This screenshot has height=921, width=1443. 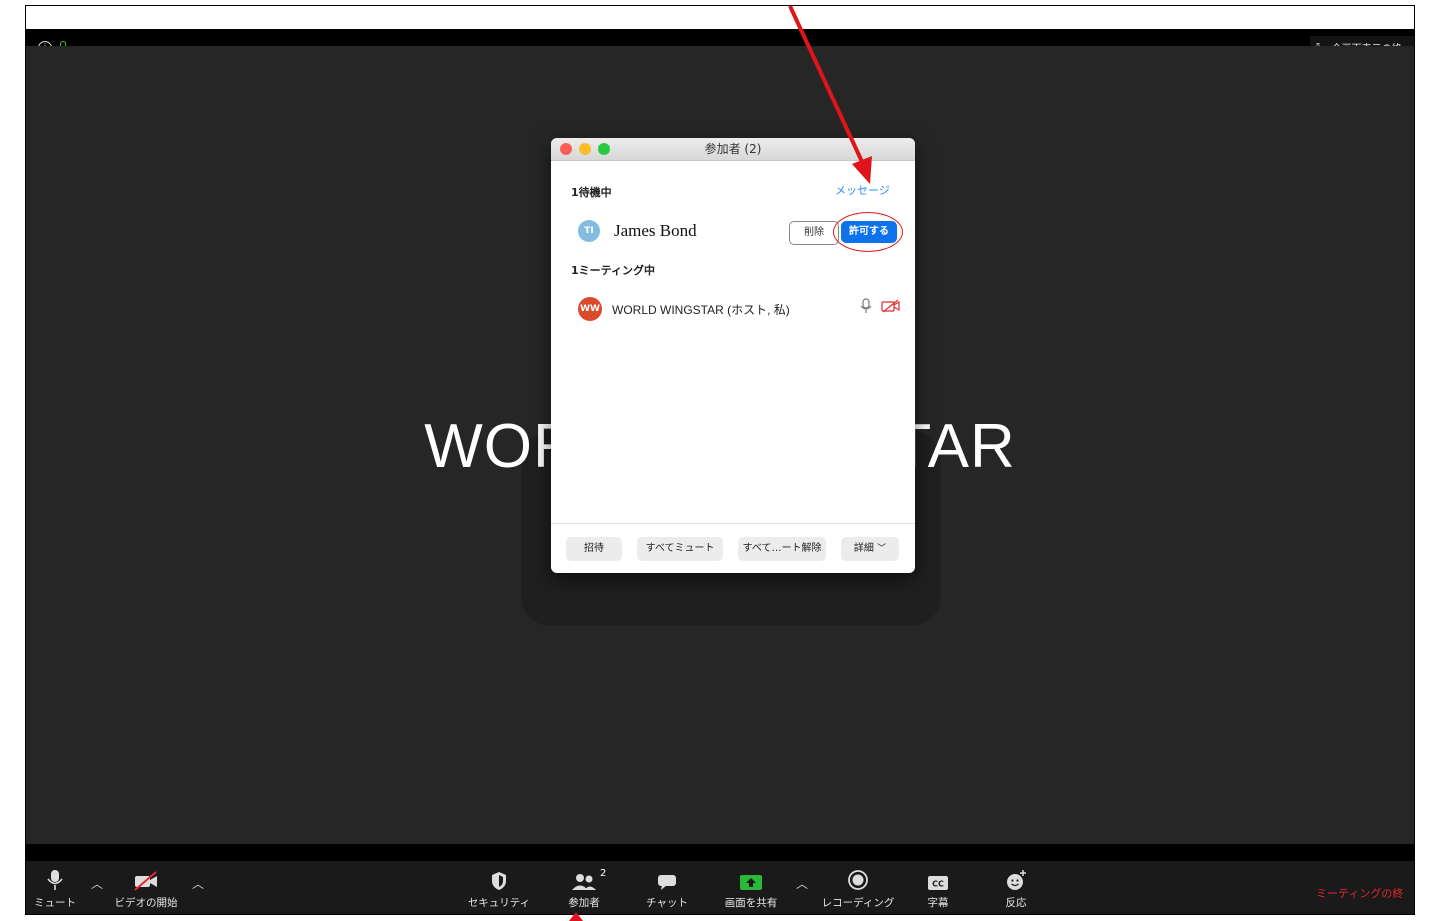 I want to click on svg-text: CC, so click(x=938, y=884).